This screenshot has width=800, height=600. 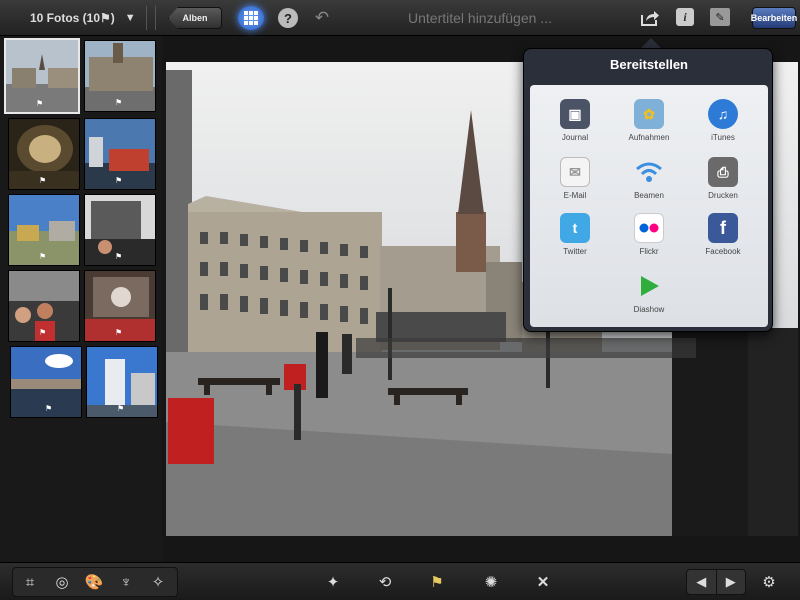 I want to click on rotate-button: ⟲, so click(x=385, y=582).